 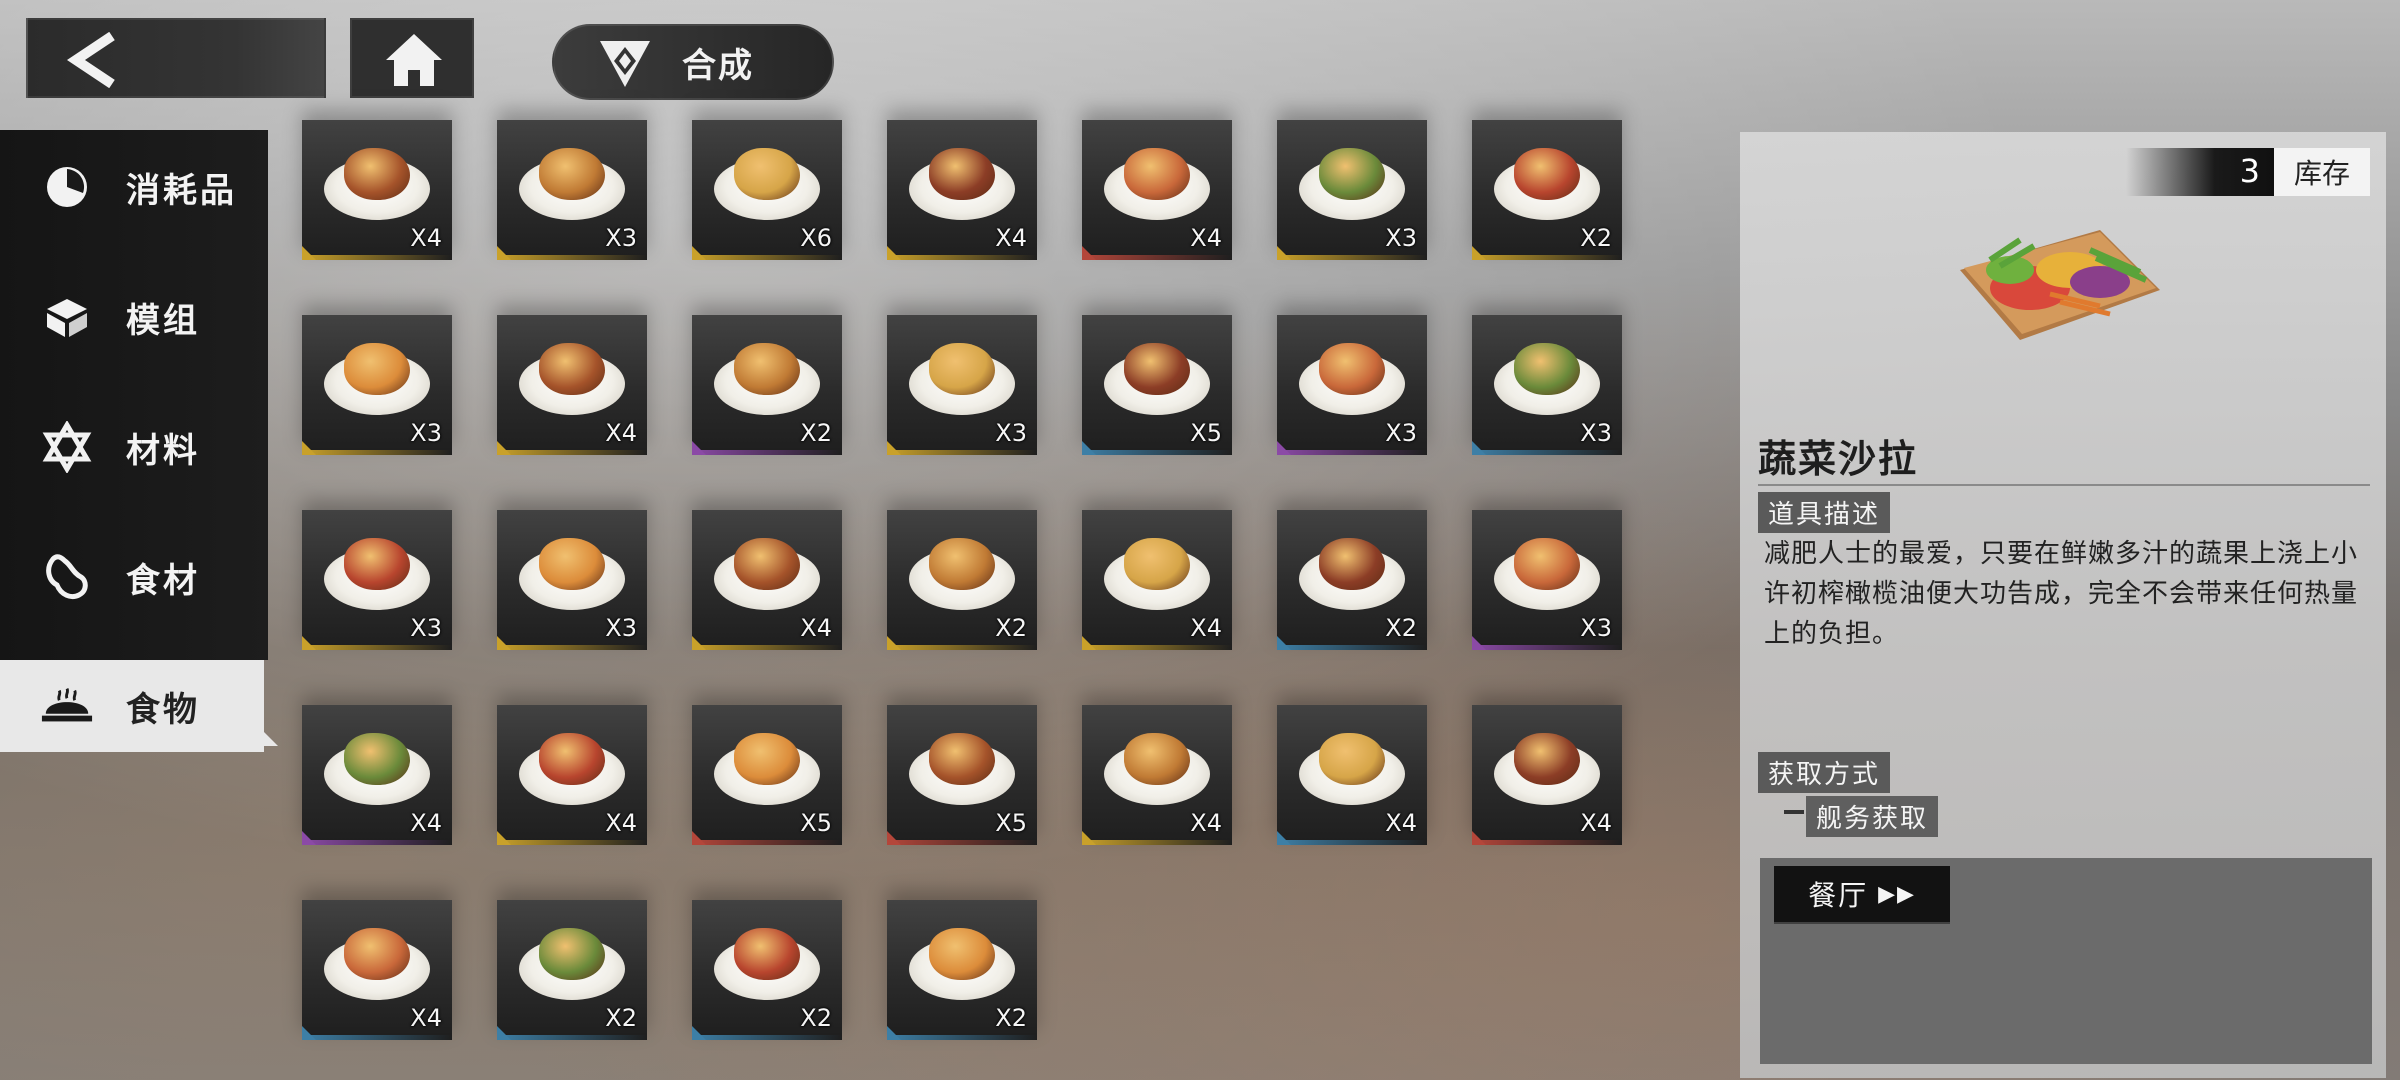 What do you see at coordinates (176, 58) in the screenshot?
I see `back-button` at bounding box center [176, 58].